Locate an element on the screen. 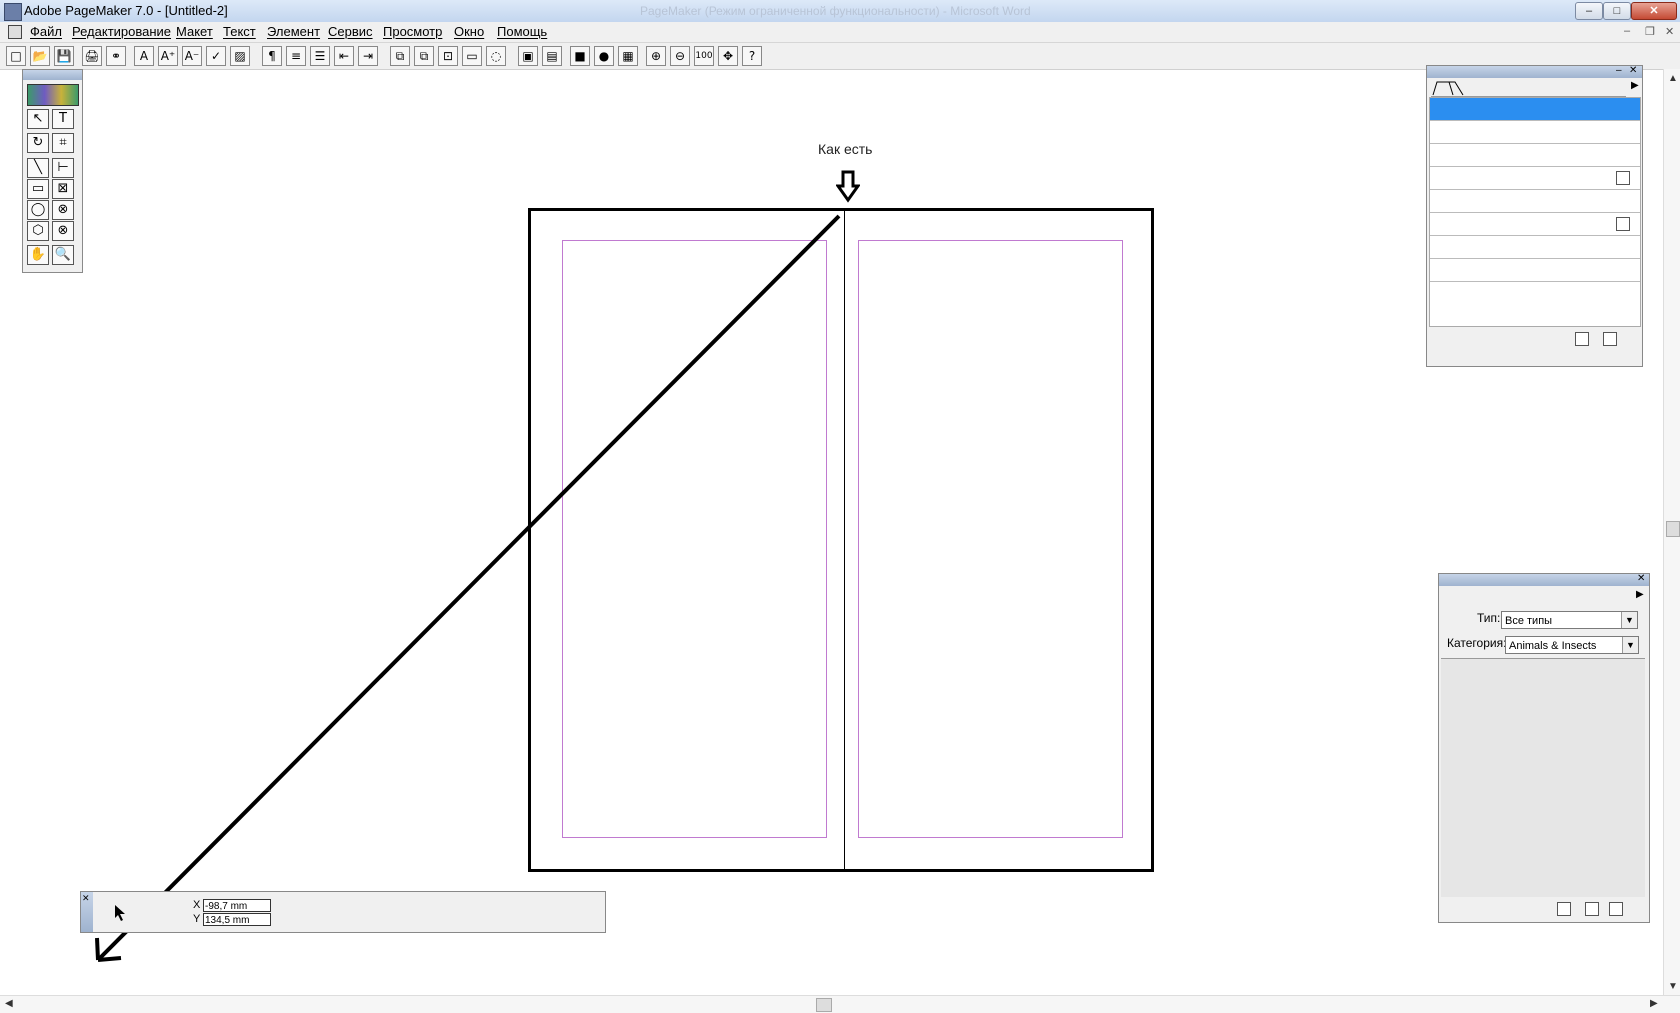 The height and width of the screenshot is (1013, 1680). menu-edit: Редактирование is located at coordinates (121, 31).